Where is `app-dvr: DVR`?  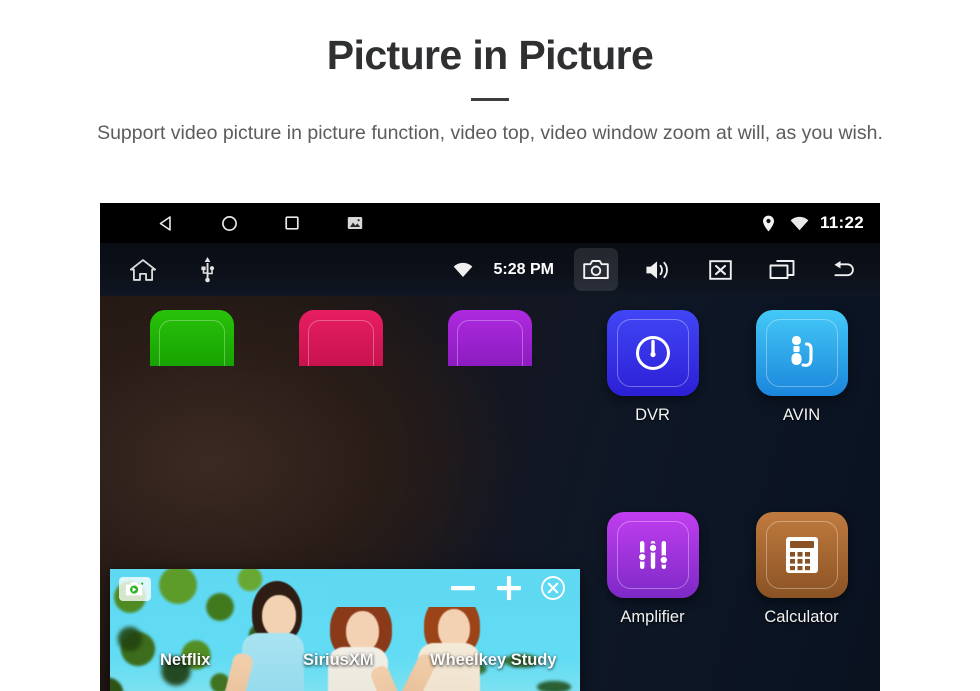 app-dvr: DVR is located at coordinates (652, 367).